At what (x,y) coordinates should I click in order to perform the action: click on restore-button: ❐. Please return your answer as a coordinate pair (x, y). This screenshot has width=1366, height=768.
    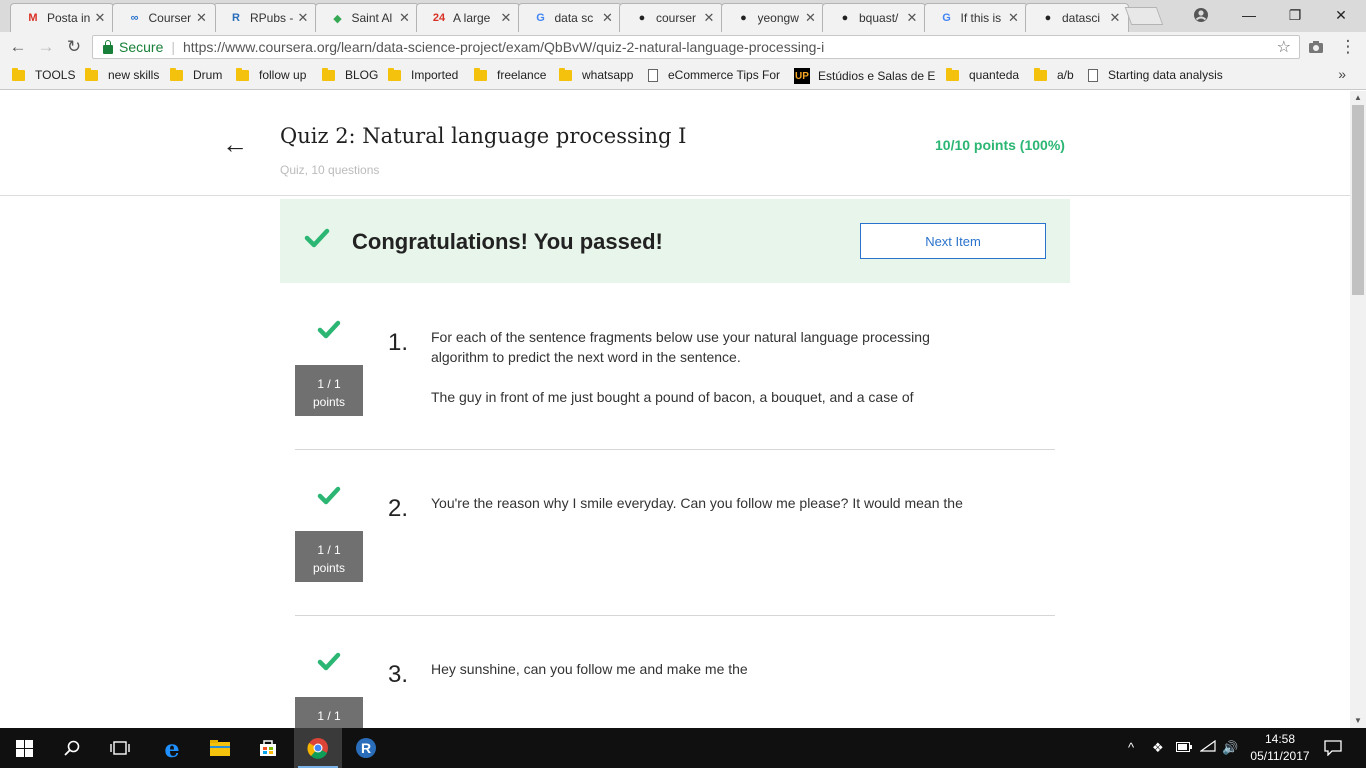
    Looking at the image, I should click on (1295, 15).